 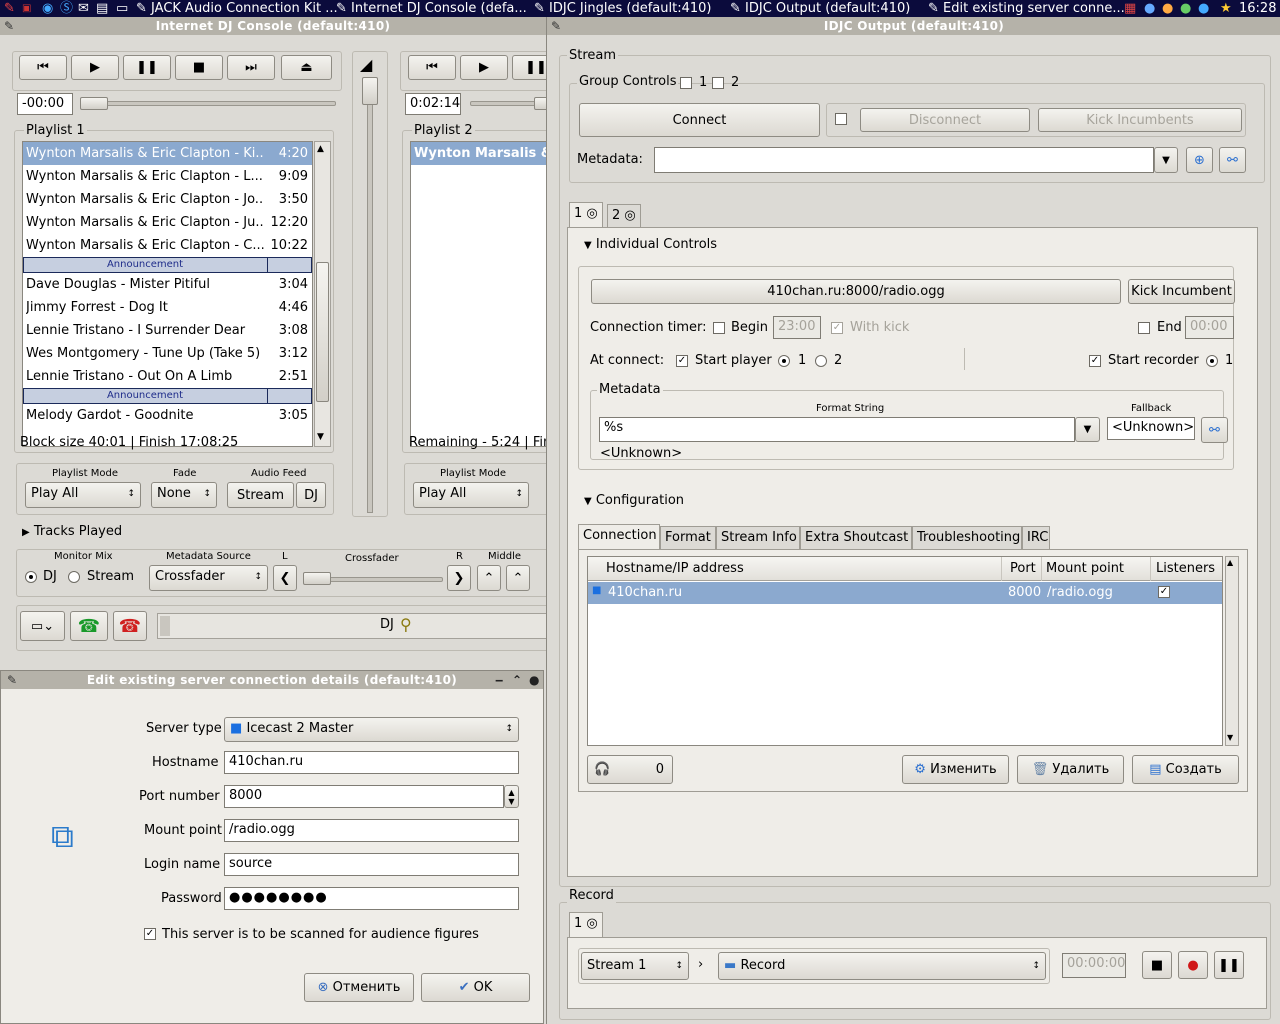 What do you see at coordinates (83, 8) in the screenshot?
I see `mail-icon: ✉` at bounding box center [83, 8].